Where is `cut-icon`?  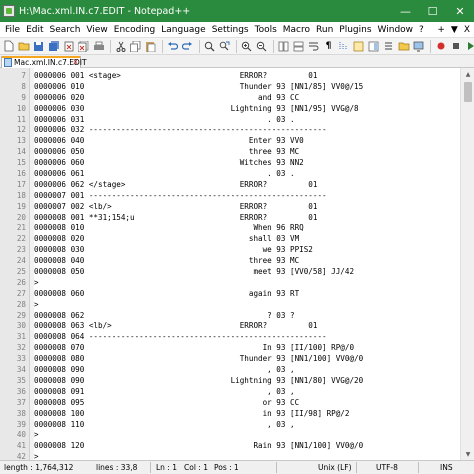 cut-icon is located at coordinates (120, 46).